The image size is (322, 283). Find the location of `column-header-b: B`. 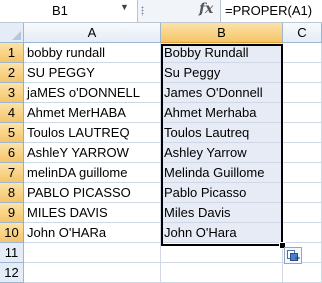

column-header-b: B is located at coordinates (222, 33).